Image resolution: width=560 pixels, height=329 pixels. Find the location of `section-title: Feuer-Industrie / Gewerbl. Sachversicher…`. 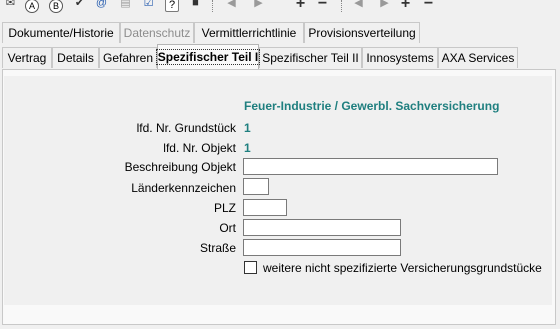

section-title: Feuer-Industrie / Gewerbl. Sachversicher… is located at coordinates (372, 106).